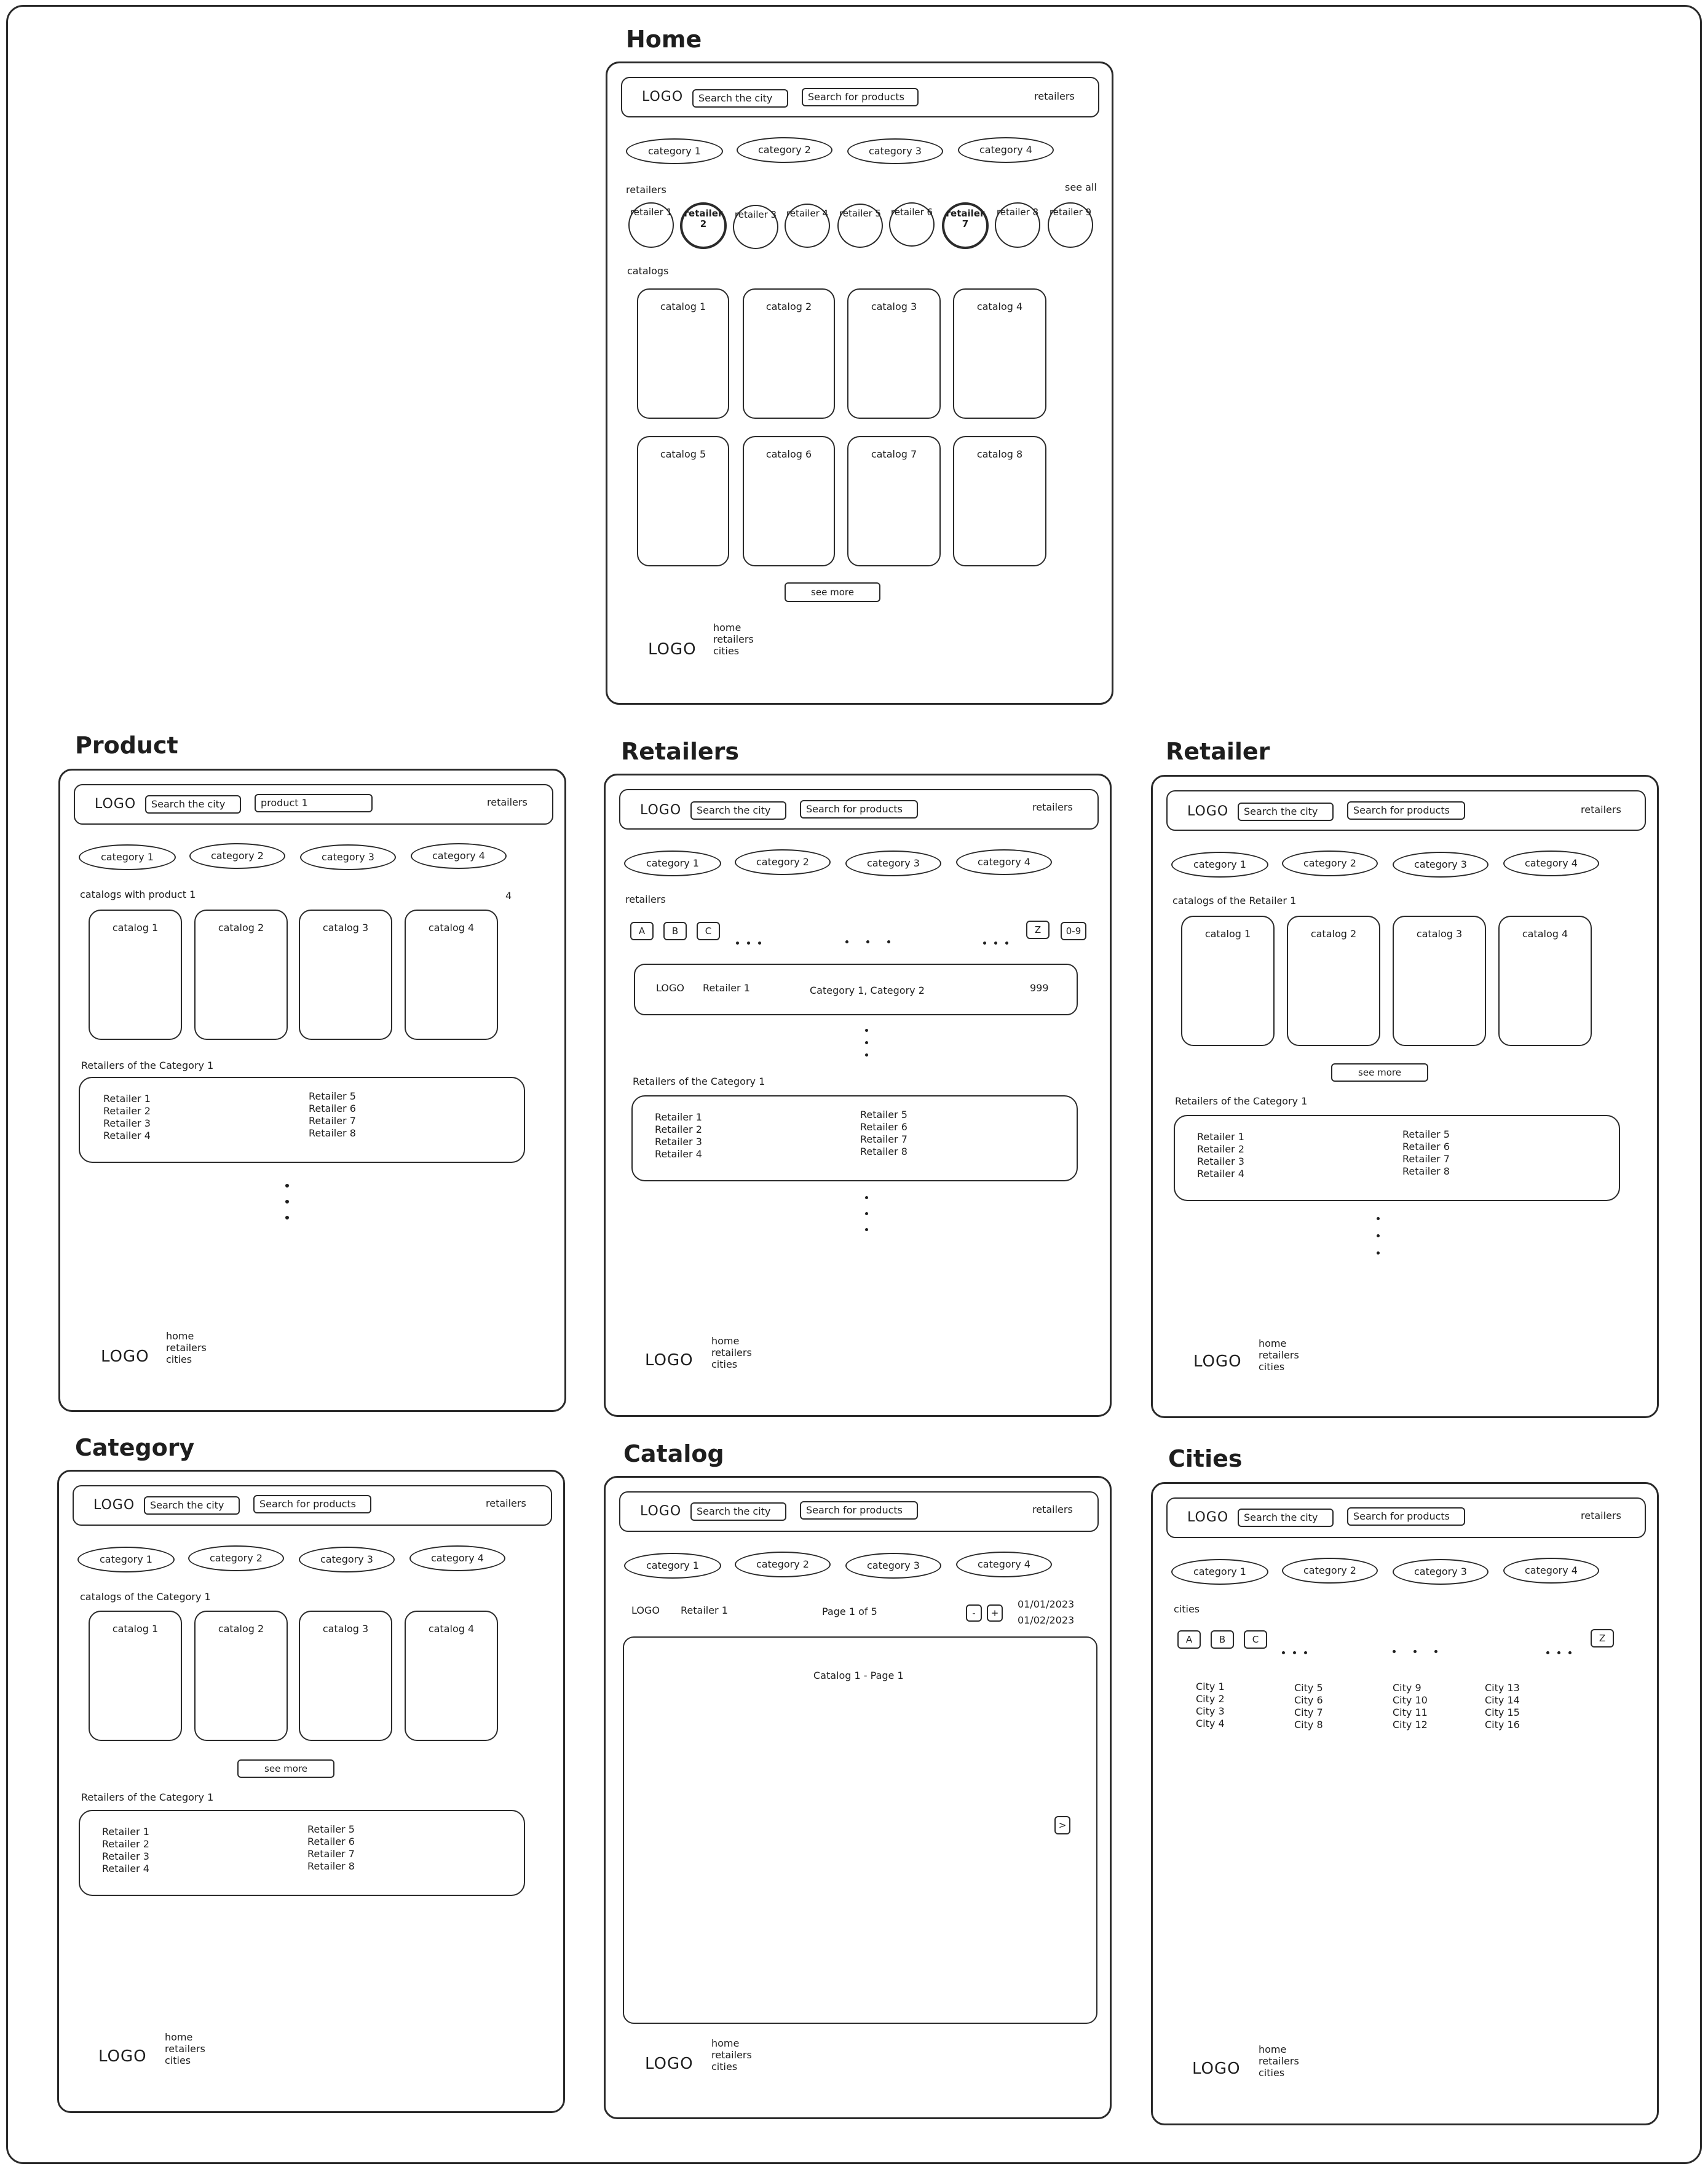  Describe the element at coordinates (1502, 1707) in the screenshot. I see `cities-list-col4: City 13 City 14 City 15 City 16` at that location.